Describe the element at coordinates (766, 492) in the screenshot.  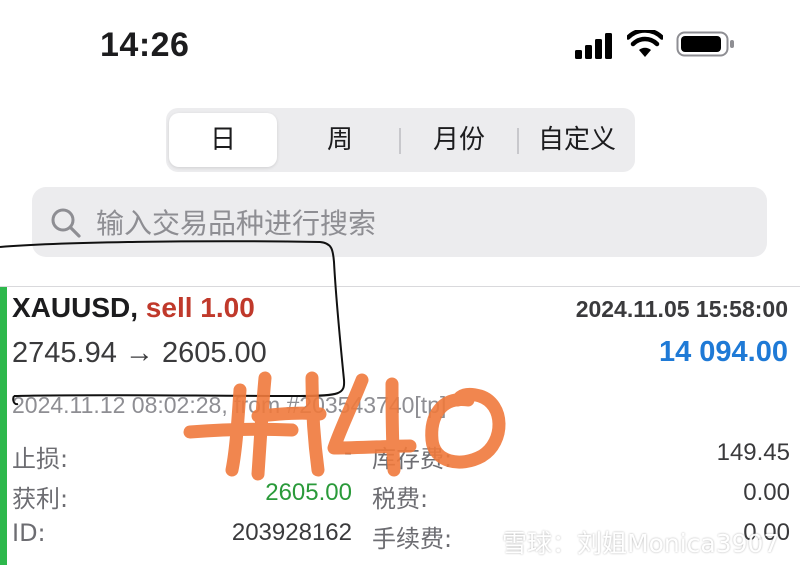
I see `tax-value: 0.00` at that location.